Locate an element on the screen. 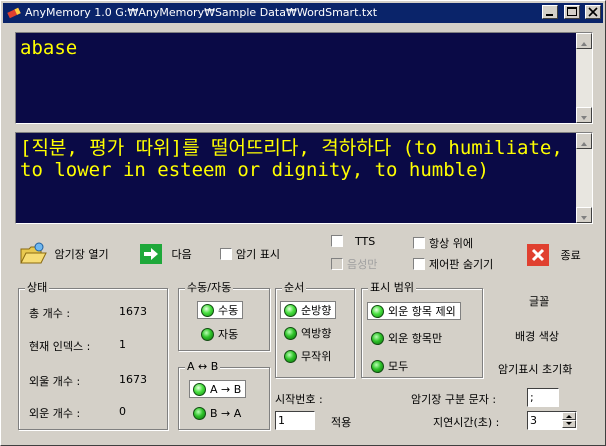 The image size is (606, 446). start-number-input: 1 is located at coordinates (295, 420).